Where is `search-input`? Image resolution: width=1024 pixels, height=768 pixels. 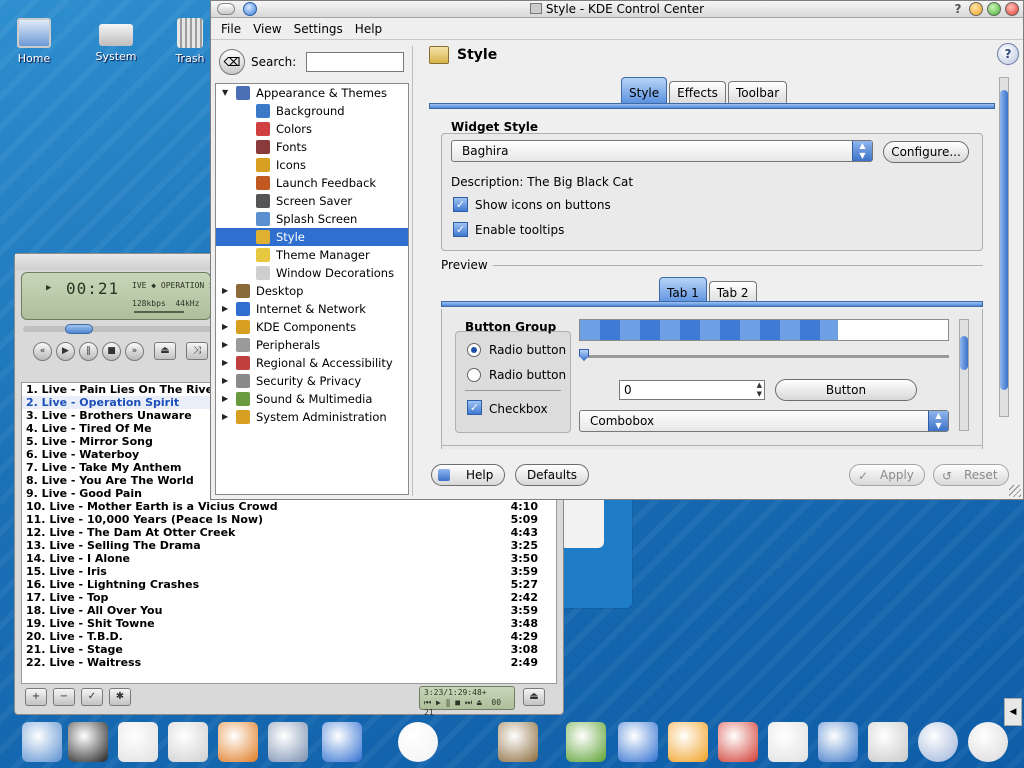
search-input is located at coordinates (355, 62).